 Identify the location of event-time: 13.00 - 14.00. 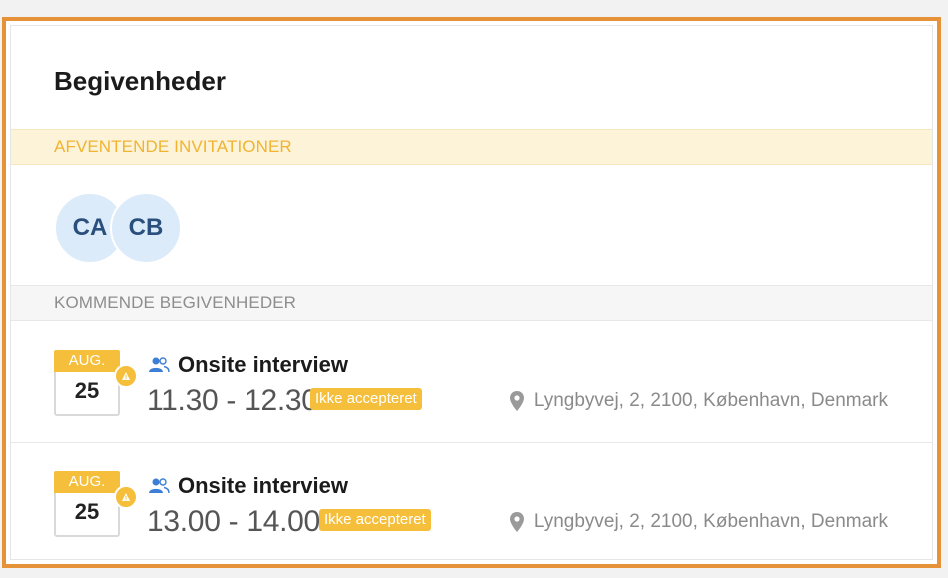
(233, 521).